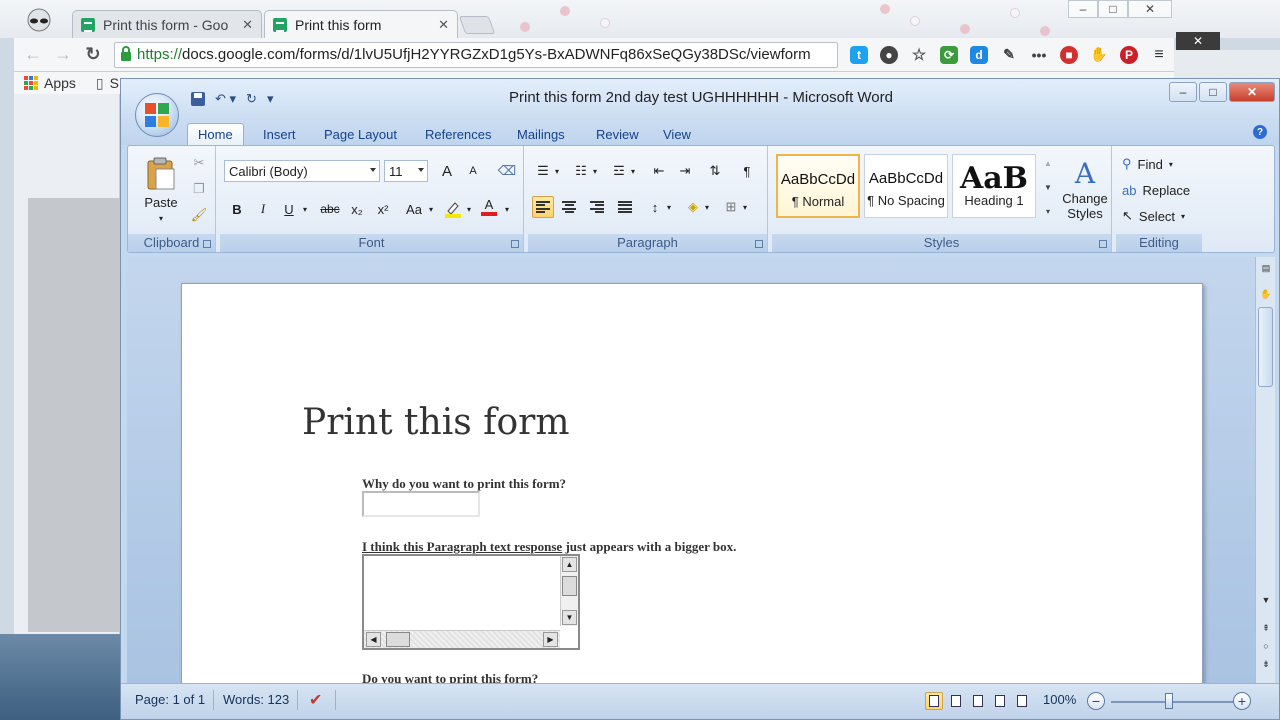  I want to click on outline-view-button, so click(1000, 701).